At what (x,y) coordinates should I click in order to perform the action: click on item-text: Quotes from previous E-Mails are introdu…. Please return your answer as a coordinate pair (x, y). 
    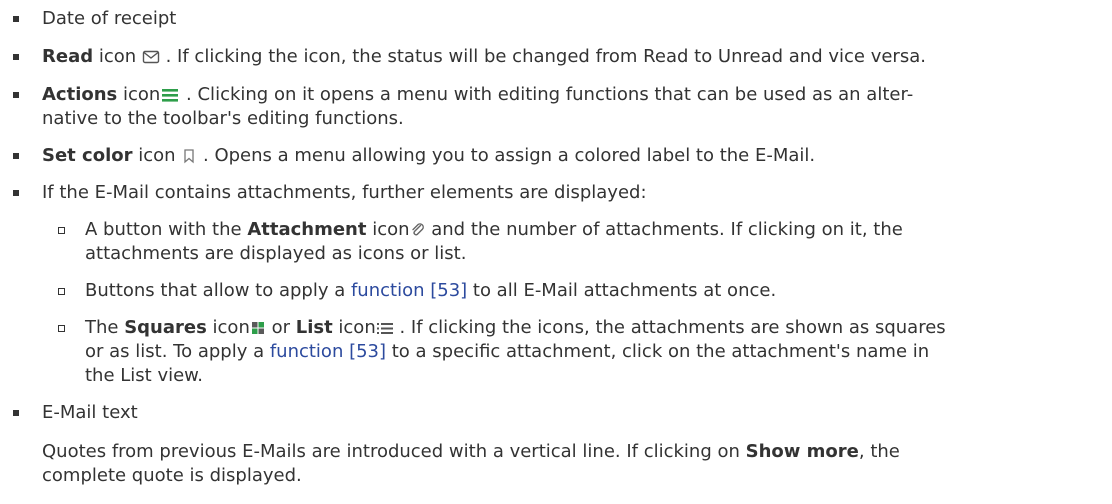
    Looking at the image, I should click on (394, 451).